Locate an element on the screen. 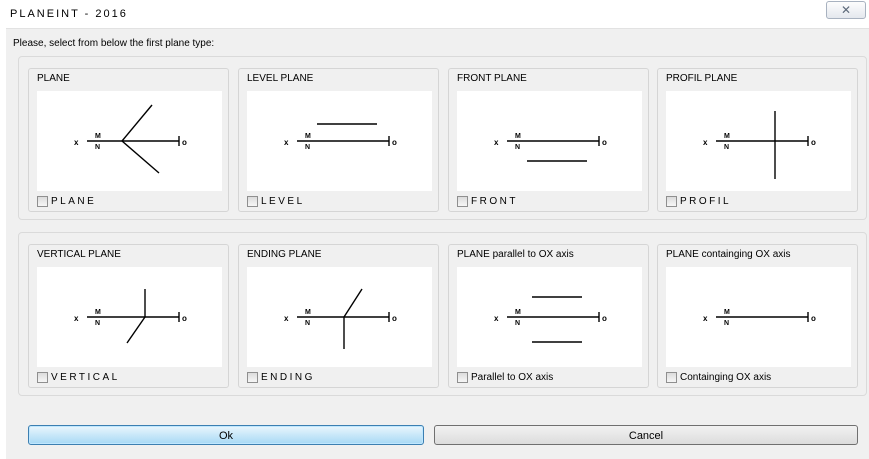 The width and height of the screenshot is (869, 459). panel-vertical-plane: VERTICAL PLANE x MNo VERTICAL is located at coordinates (128, 316).